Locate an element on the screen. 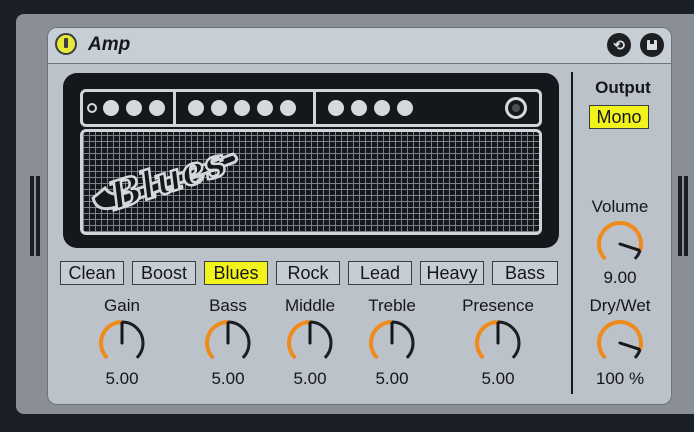  preset-blues-button: Blues is located at coordinates (236, 273).